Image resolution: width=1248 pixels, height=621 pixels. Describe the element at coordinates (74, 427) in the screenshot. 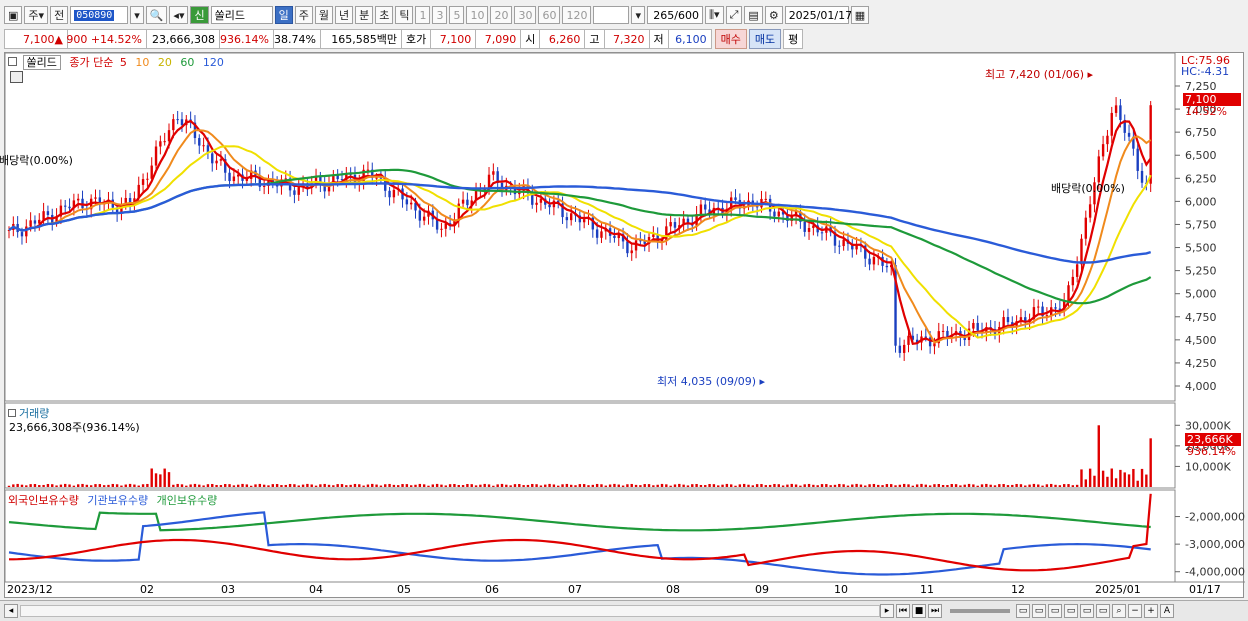

I see `volume-value-label: 23,666,308주(936.14%)` at that location.